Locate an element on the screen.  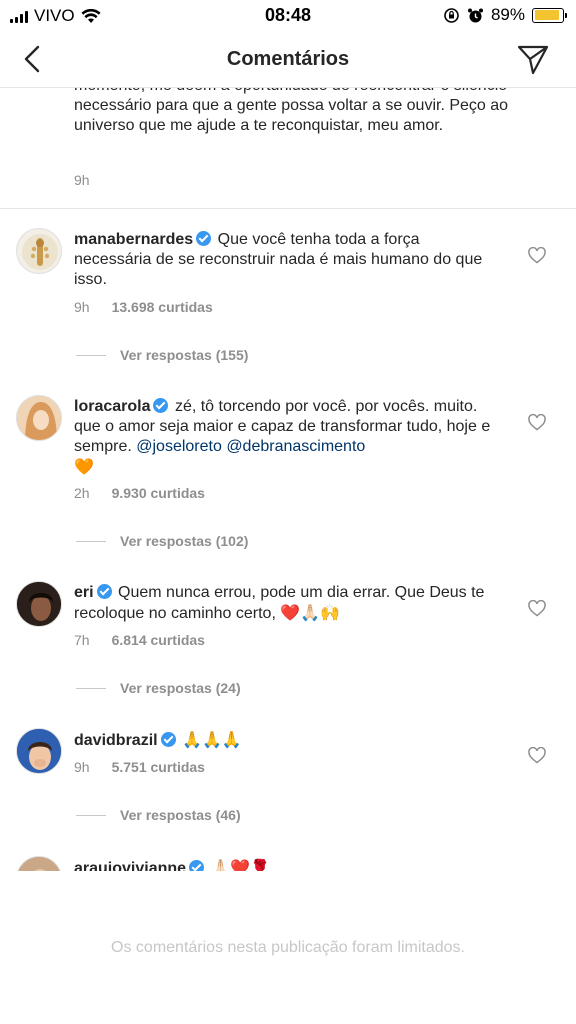
comment-username: eri is located at coordinates (84, 592).